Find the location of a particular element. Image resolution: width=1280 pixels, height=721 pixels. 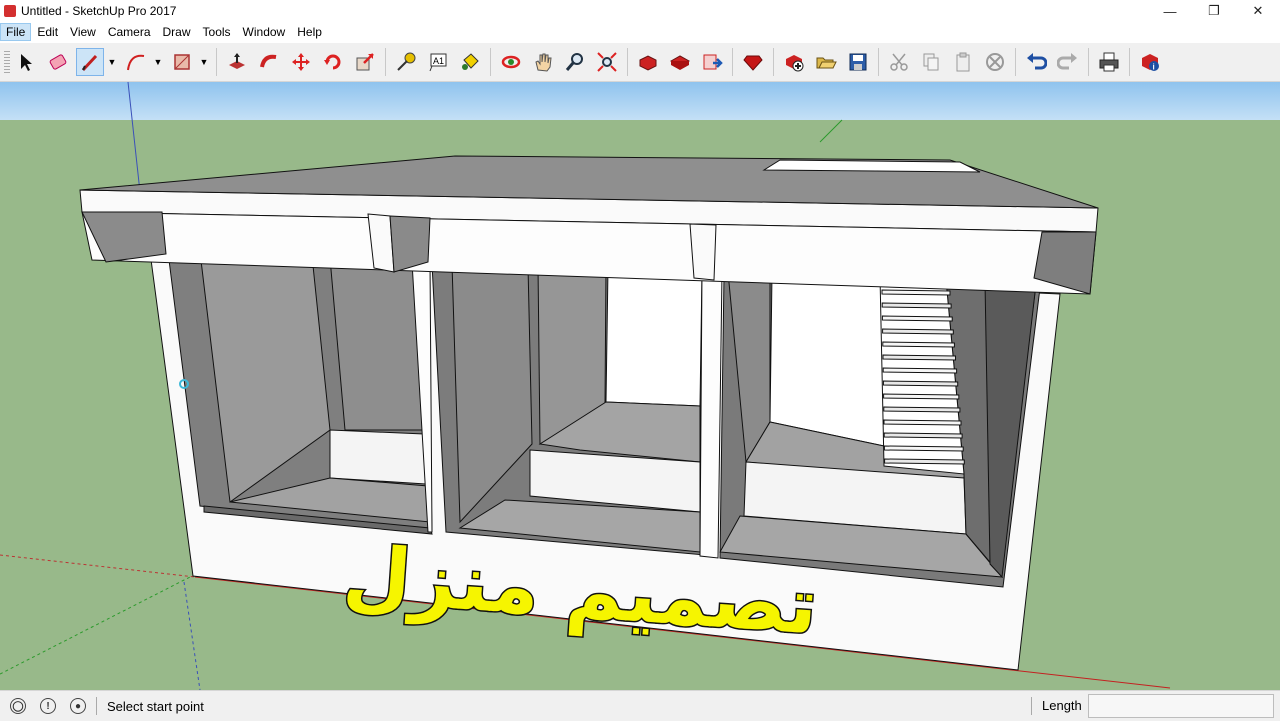

print-icon is located at coordinates (1109, 62).